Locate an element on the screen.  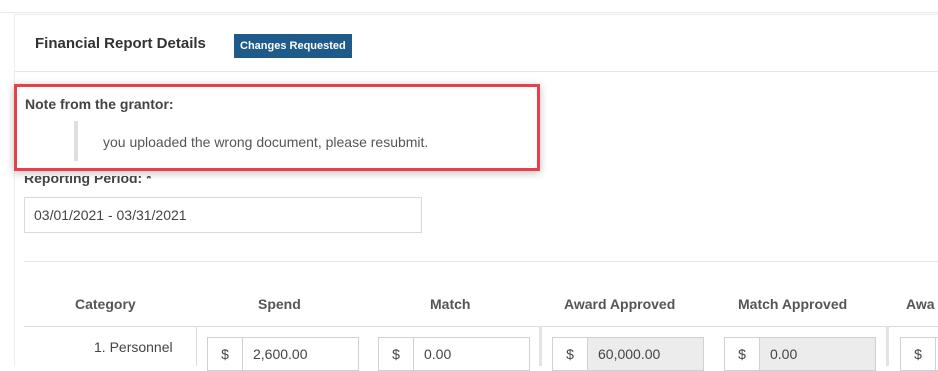
note-title: Note from the grantor: is located at coordinates (99, 104).